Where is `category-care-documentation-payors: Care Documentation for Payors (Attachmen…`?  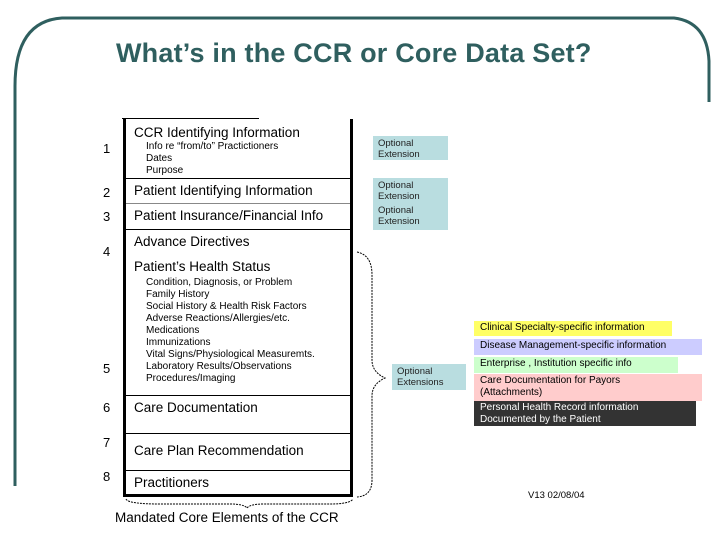
category-care-documentation-payors: Care Documentation for Payors (Attachmen… is located at coordinates (588, 387).